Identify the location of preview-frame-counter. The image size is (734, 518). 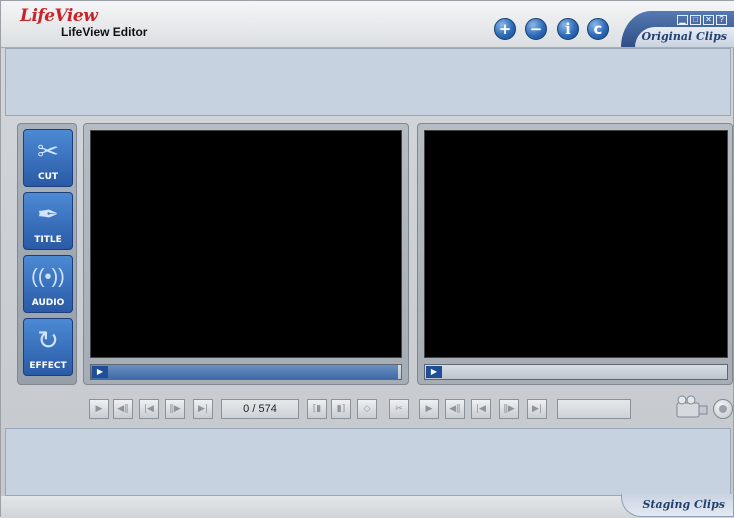
(594, 409).